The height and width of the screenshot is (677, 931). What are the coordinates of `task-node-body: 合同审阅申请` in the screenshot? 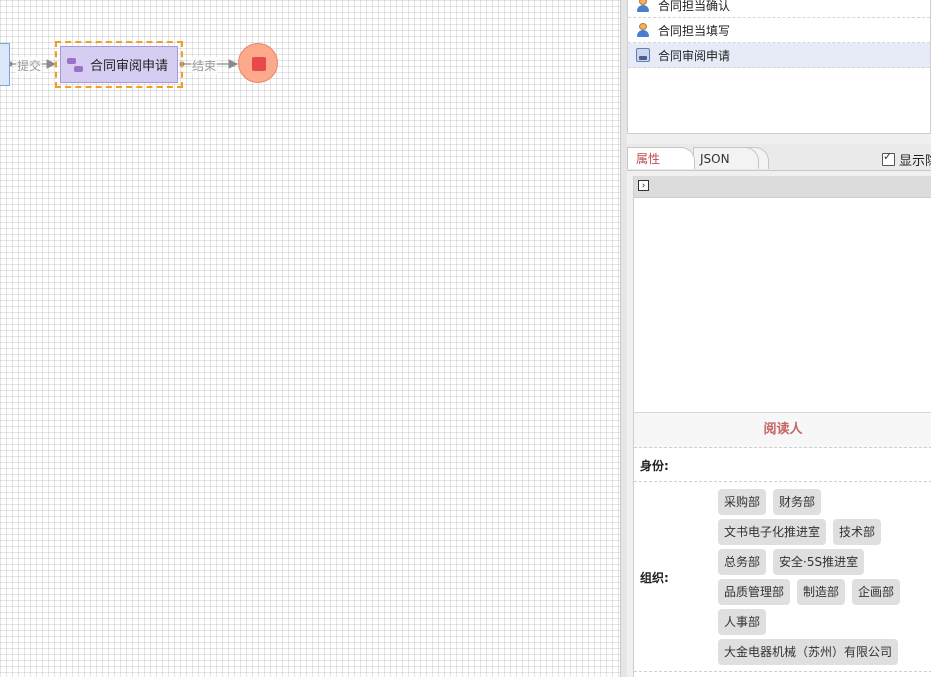 It's located at (119, 64).